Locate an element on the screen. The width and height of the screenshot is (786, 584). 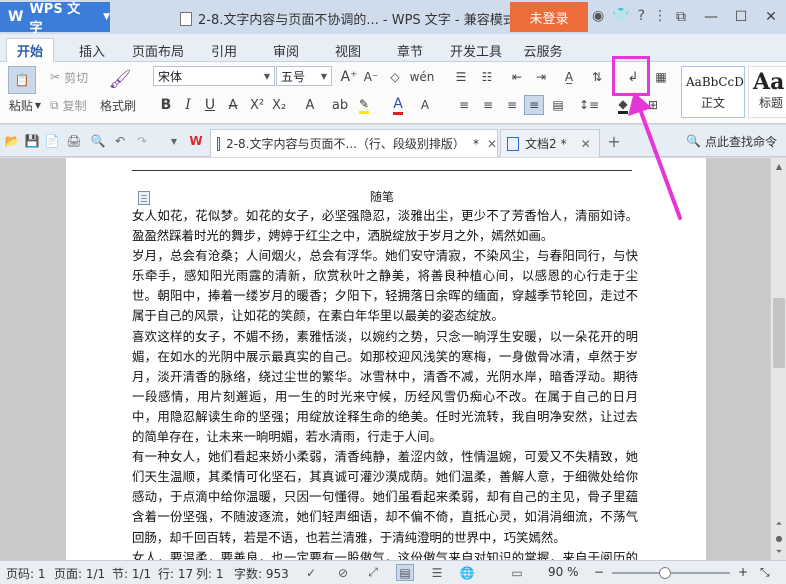
maximize-button: ☐ is located at coordinates (741, 17).